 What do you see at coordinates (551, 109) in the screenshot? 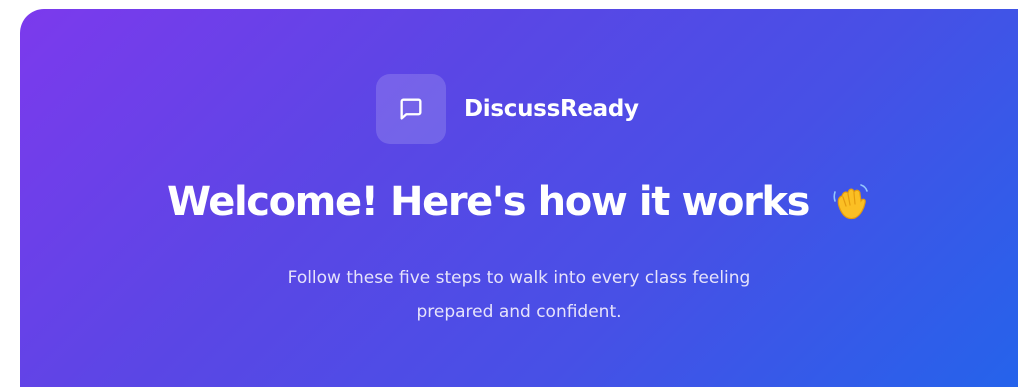
I see `brand-name: DiscussReady` at bounding box center [551, 109].